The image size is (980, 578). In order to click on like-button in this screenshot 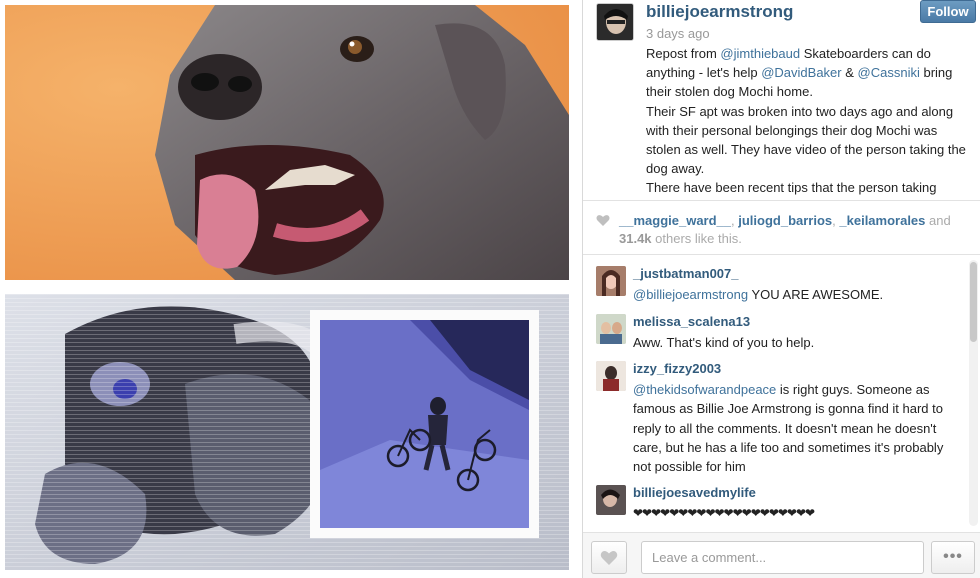, I will do `click(609, 557)`.